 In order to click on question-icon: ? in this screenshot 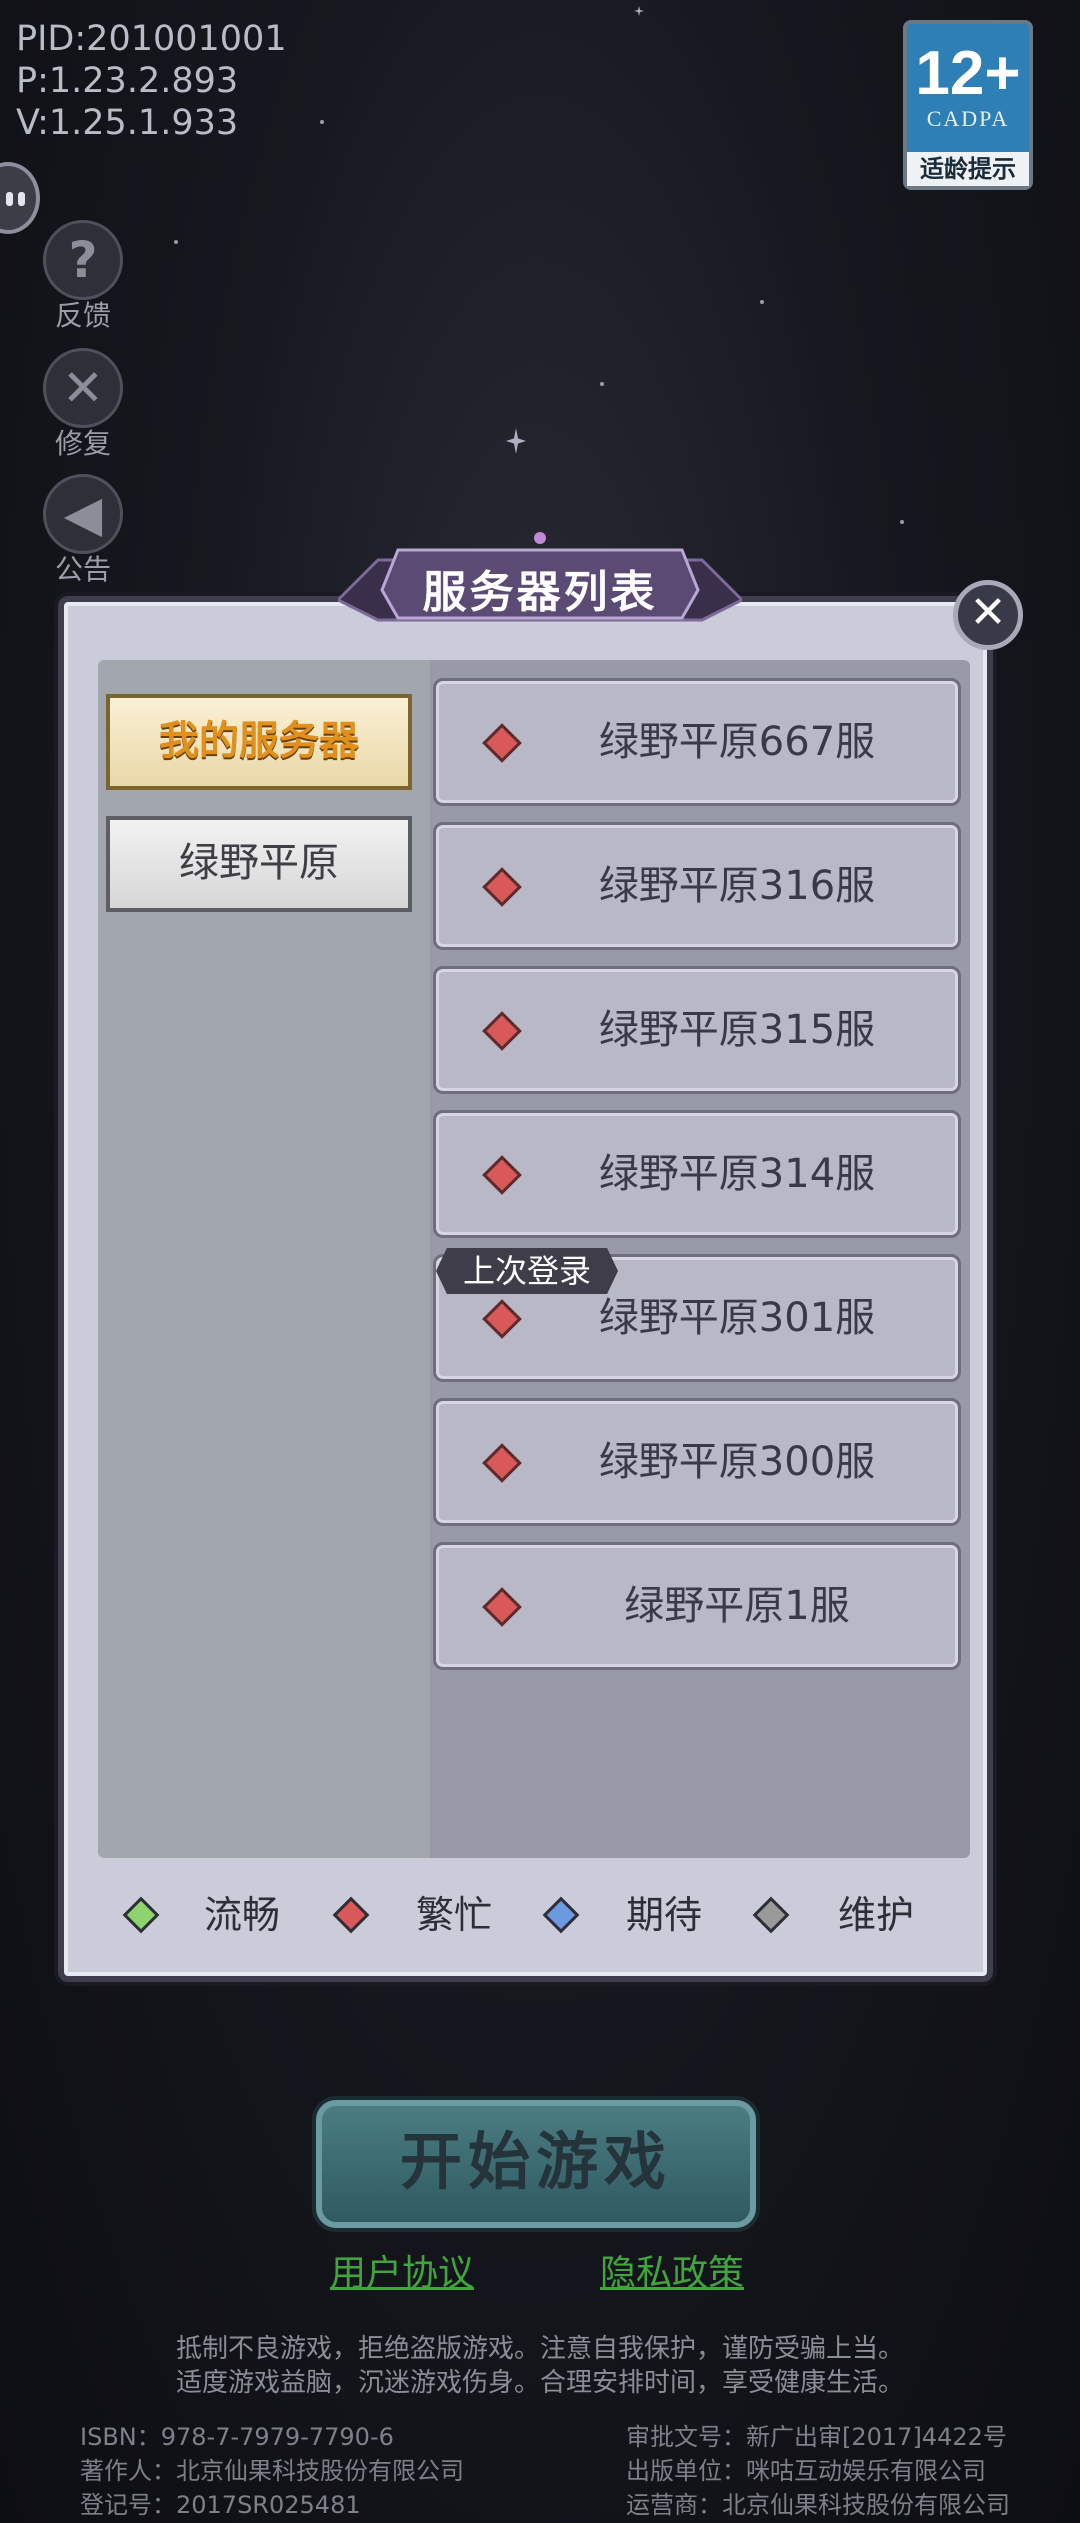, I will do `click(83, 260)`.